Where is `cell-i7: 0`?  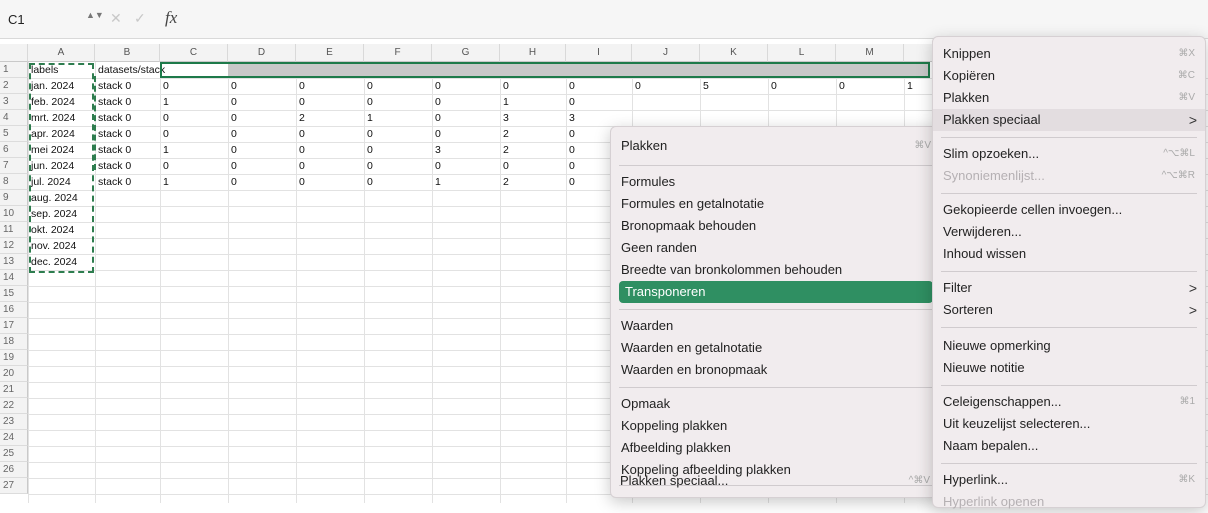
cell-i7: 0 is located at coordinates (570, 166).